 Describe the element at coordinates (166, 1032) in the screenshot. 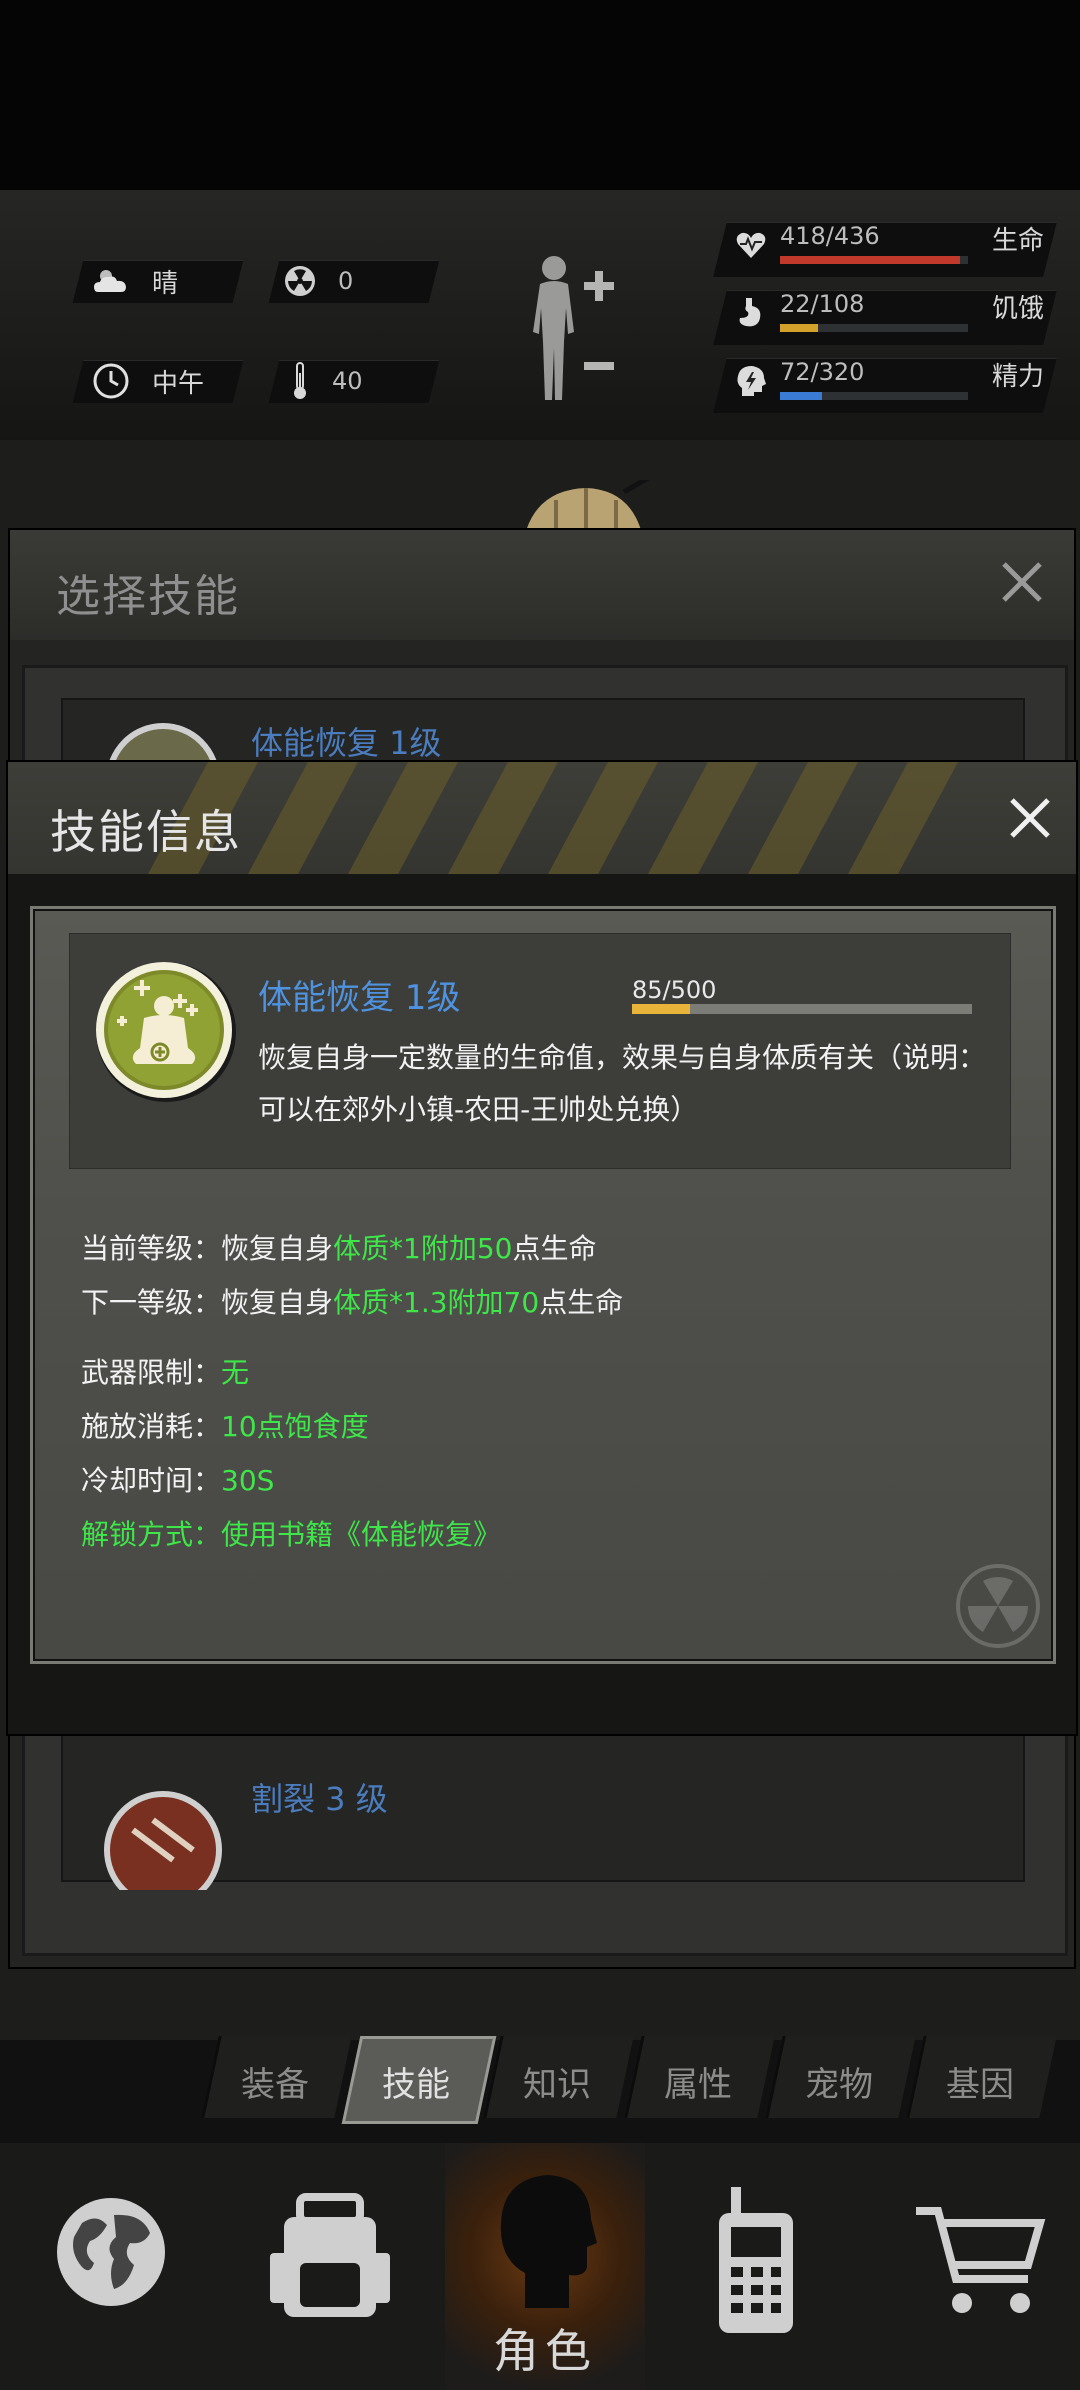

I see `meditation-skill-icon` at that location.